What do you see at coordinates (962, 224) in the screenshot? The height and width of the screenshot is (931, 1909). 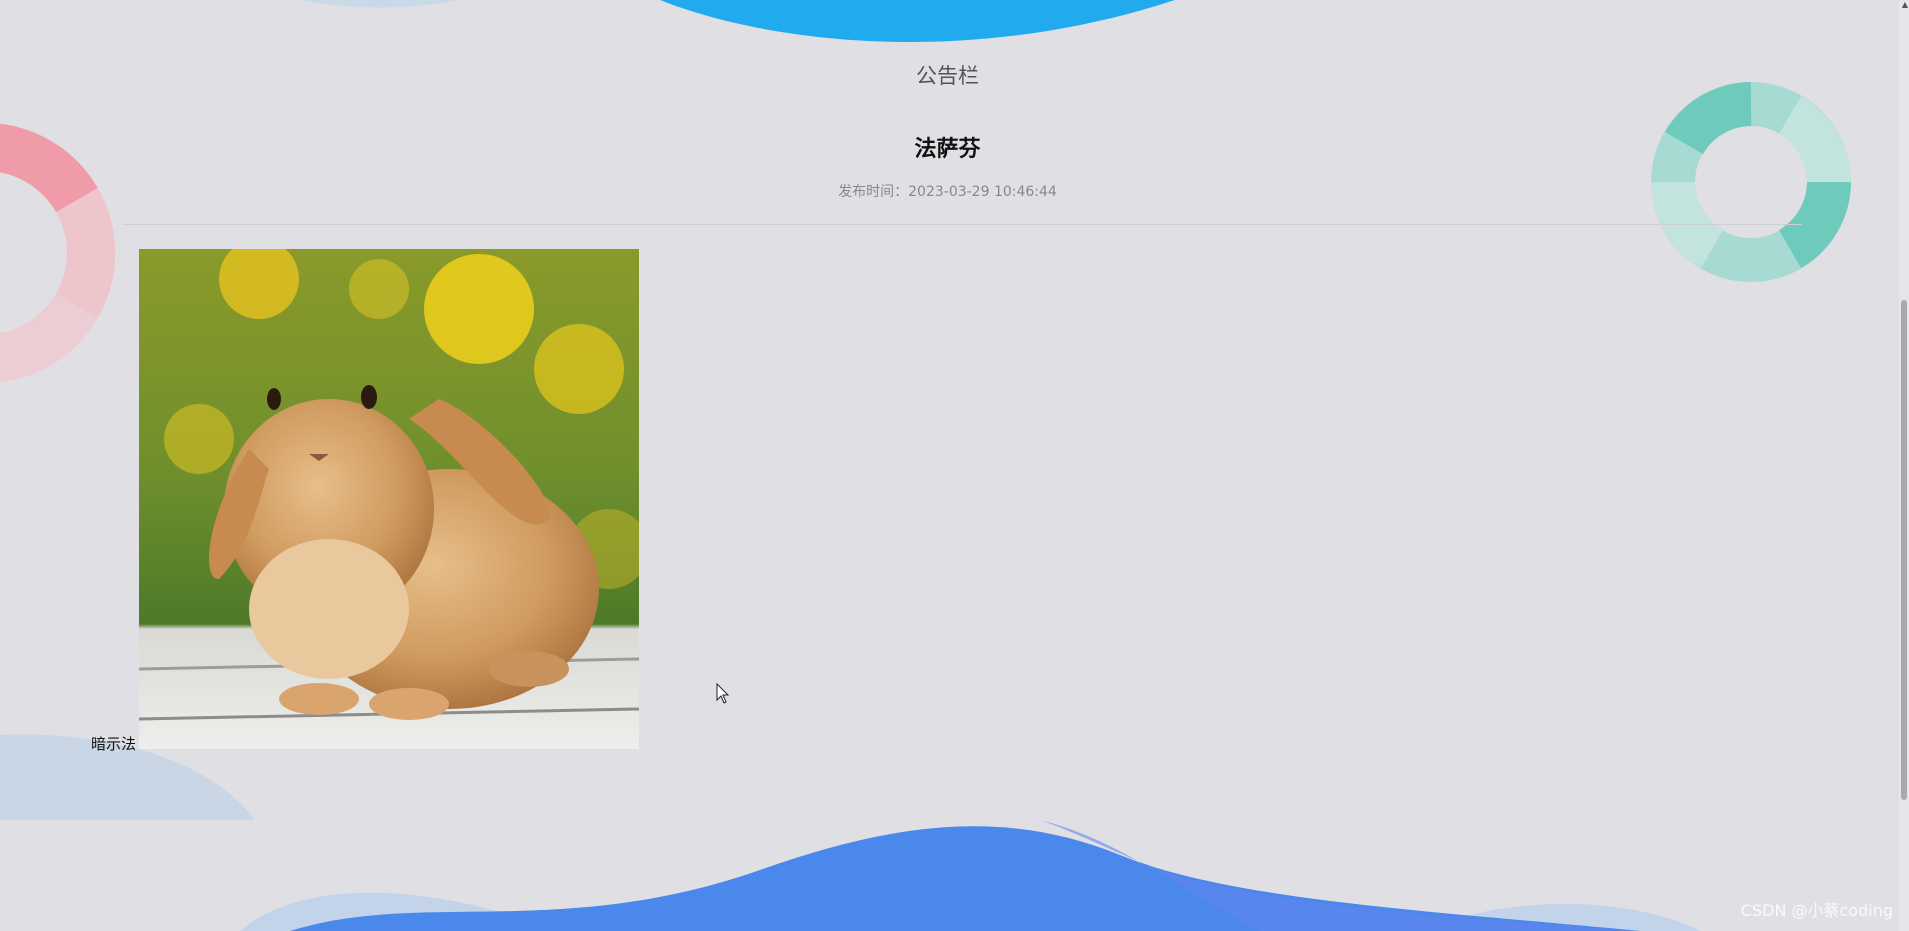 I see `divider` at bounding box center [962, 224].